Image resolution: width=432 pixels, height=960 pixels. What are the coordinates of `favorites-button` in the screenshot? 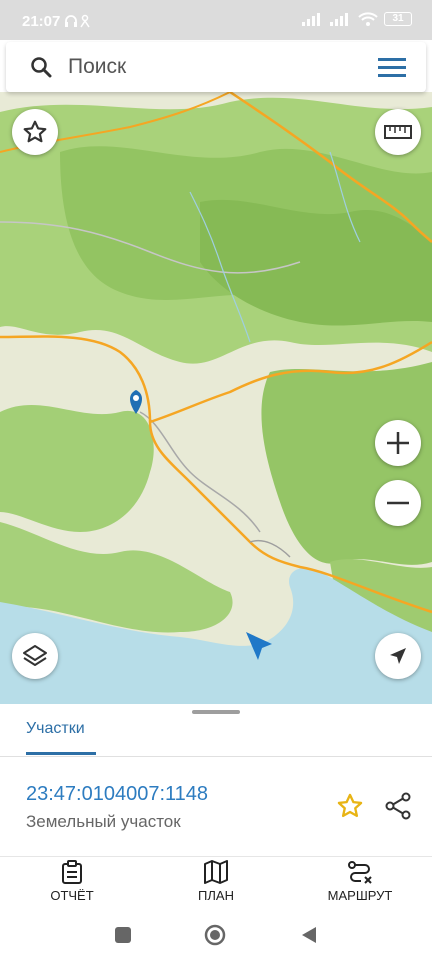 It's located at (35, 132).